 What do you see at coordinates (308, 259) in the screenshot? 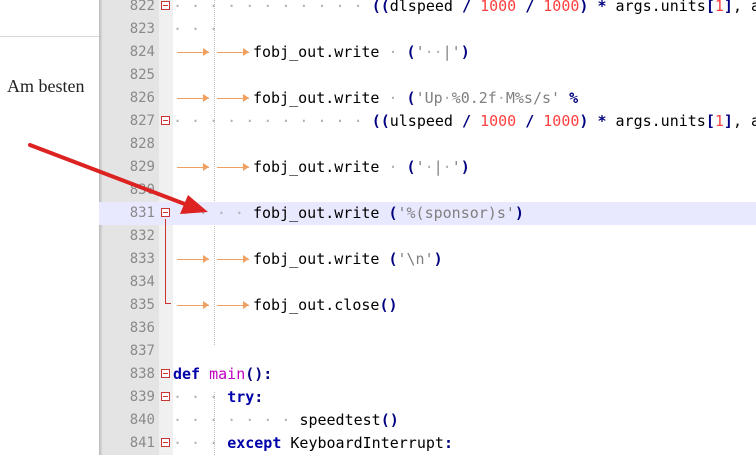
I see `code-text: fobj_out.write ('\n')` at bounding box center [308, 259].